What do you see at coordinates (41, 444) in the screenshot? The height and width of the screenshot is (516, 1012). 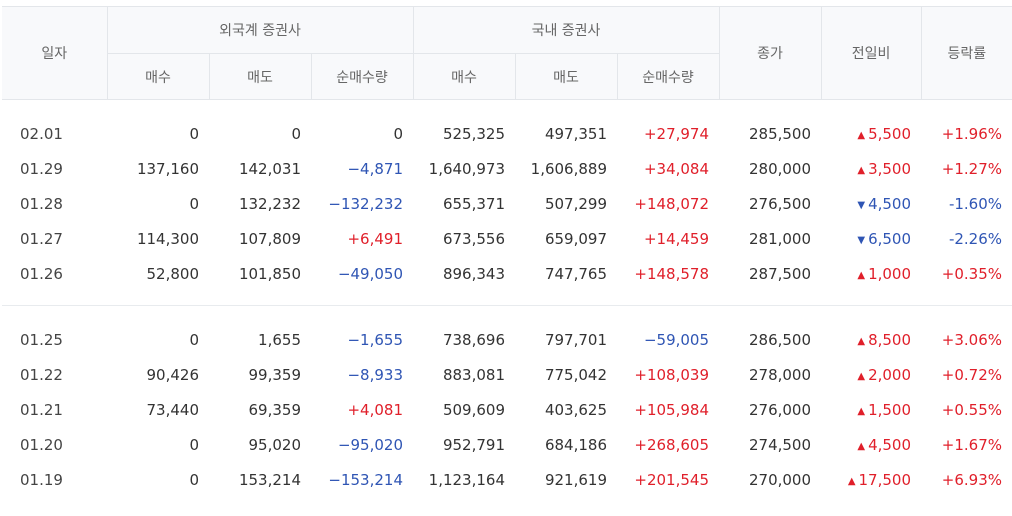 I see `date-cell: 01.20` at bounding box center [41, 444].